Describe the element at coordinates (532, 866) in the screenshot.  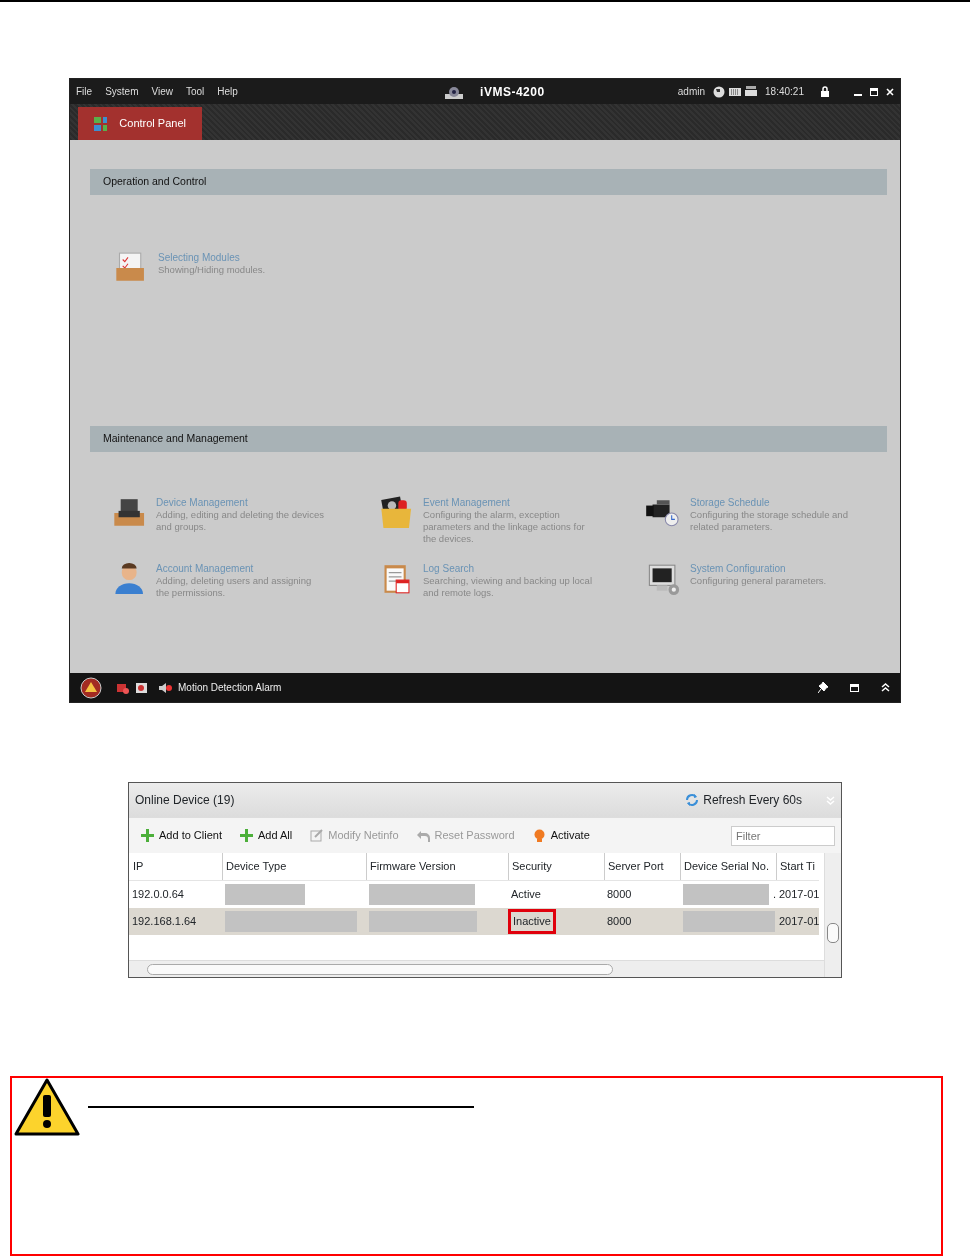
I see `column-header: Security` at that location.